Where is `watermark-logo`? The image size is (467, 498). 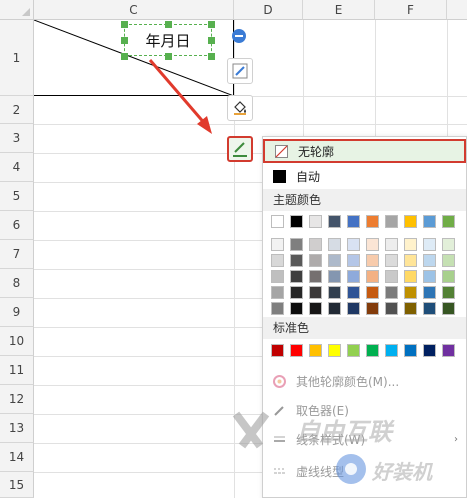
watermark-logo is located at coordinates (251, 430).